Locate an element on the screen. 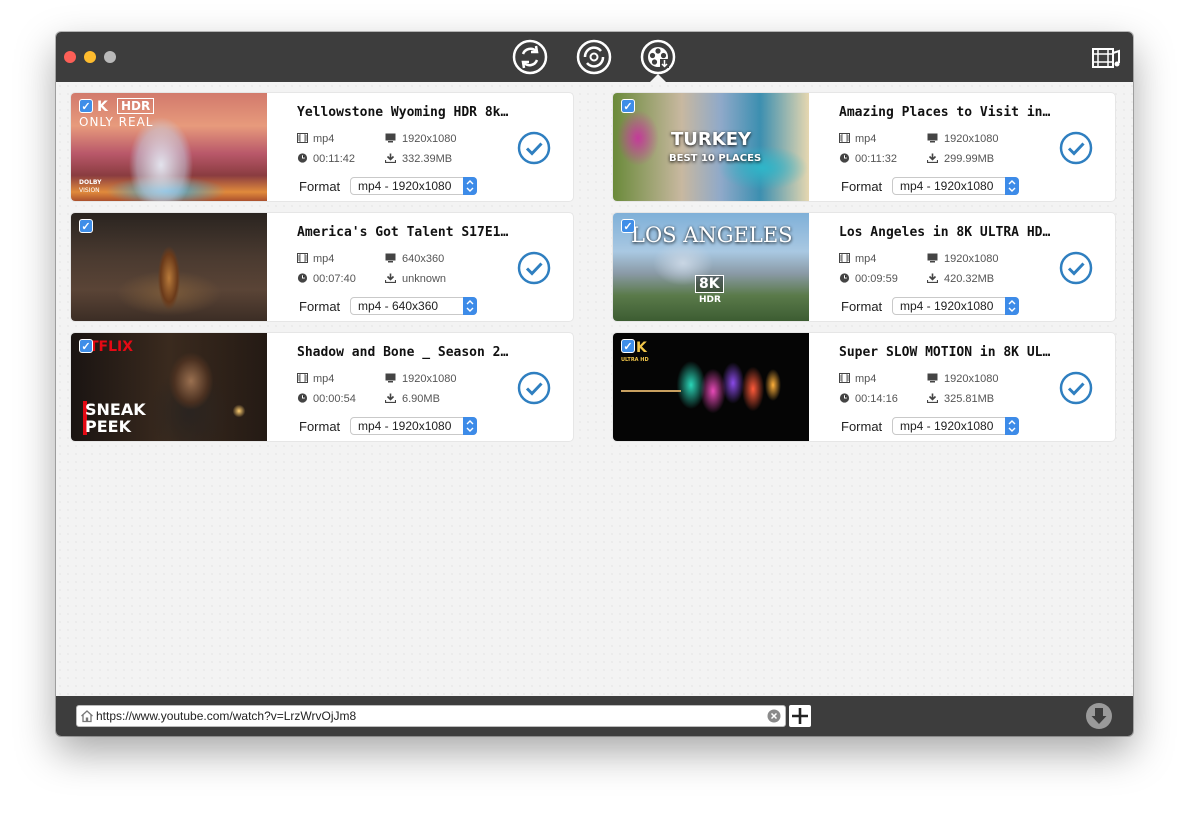 The height and width of the screenshot is (816, 1189). duration-info: 00:11:42 is located at coordinates (326, 159).